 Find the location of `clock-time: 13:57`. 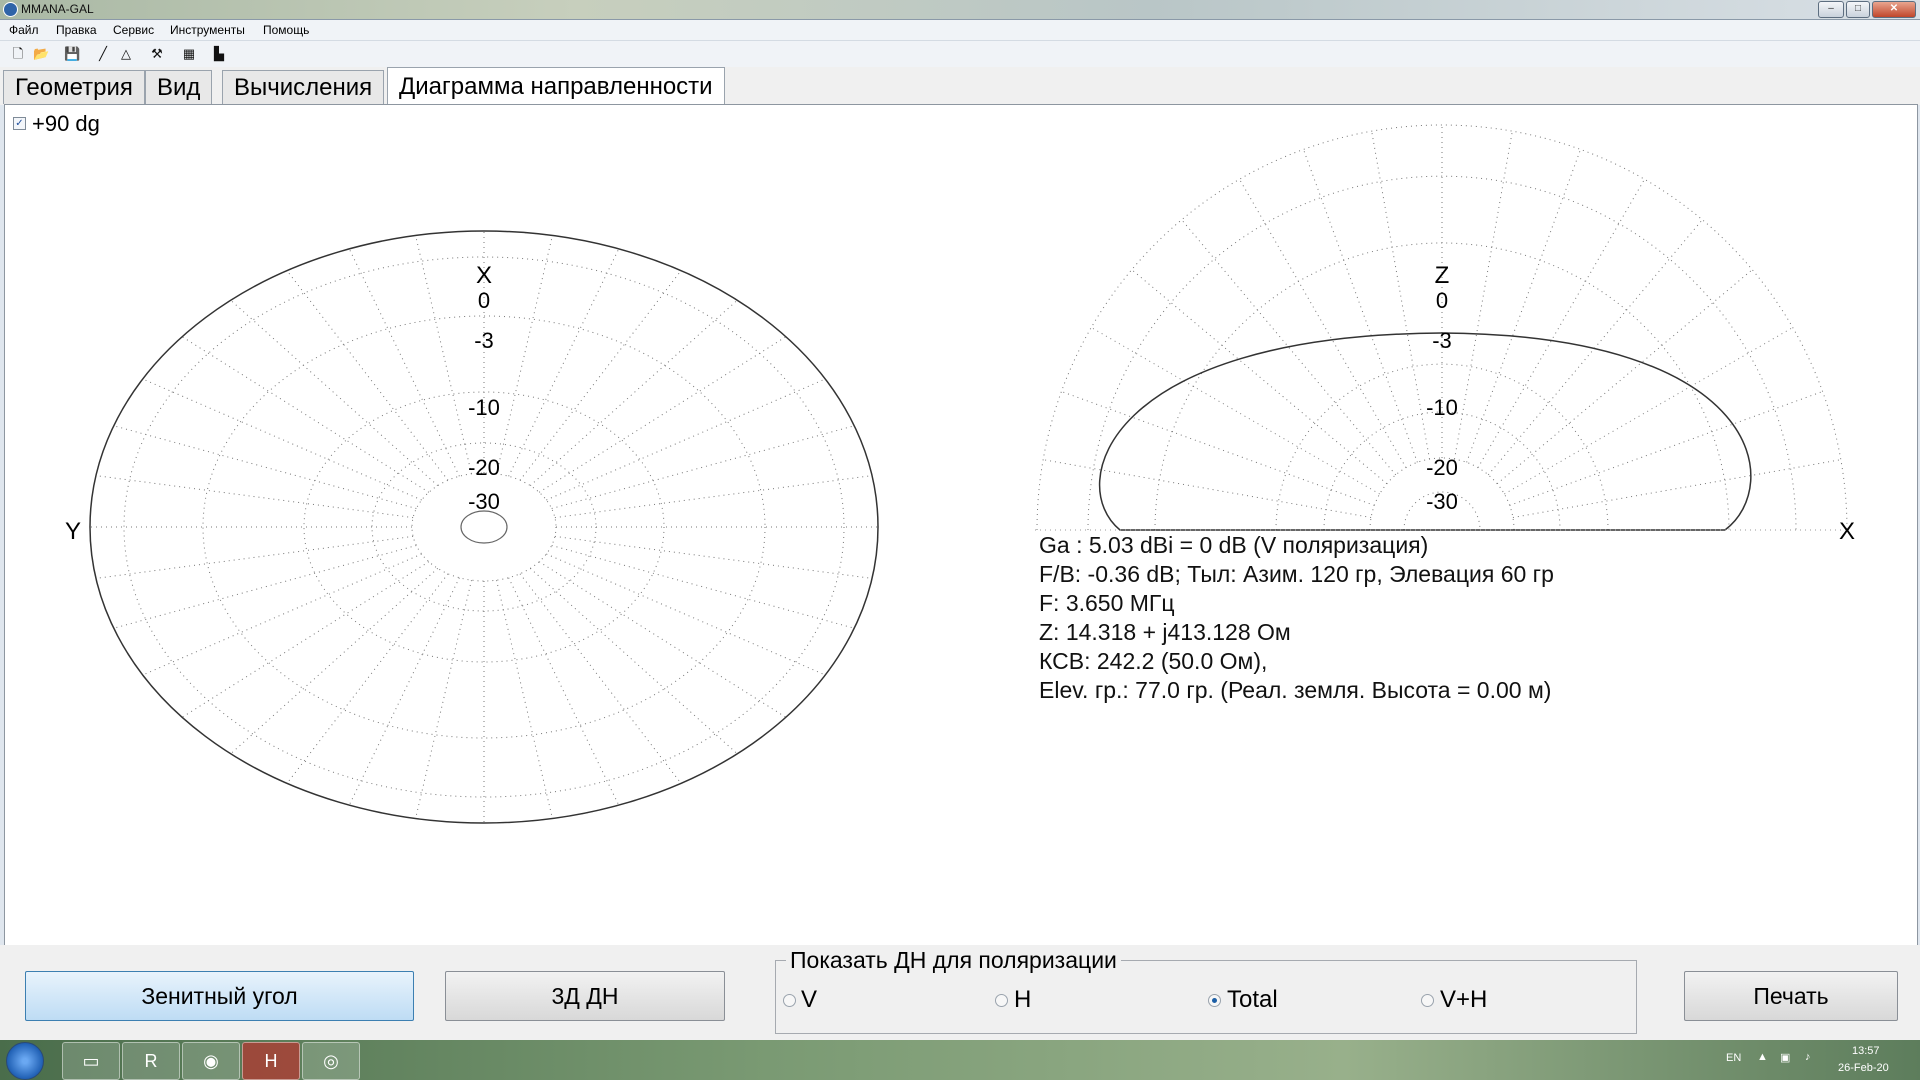

clock-time: 13:57 is located at coordinates (1866, 1051).